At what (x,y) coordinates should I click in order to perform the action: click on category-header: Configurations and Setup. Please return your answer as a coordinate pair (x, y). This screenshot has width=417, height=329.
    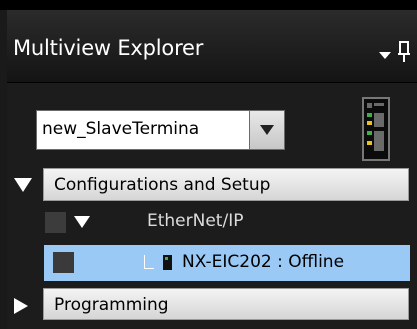
    Looking at the image, I should click on (226, 184).